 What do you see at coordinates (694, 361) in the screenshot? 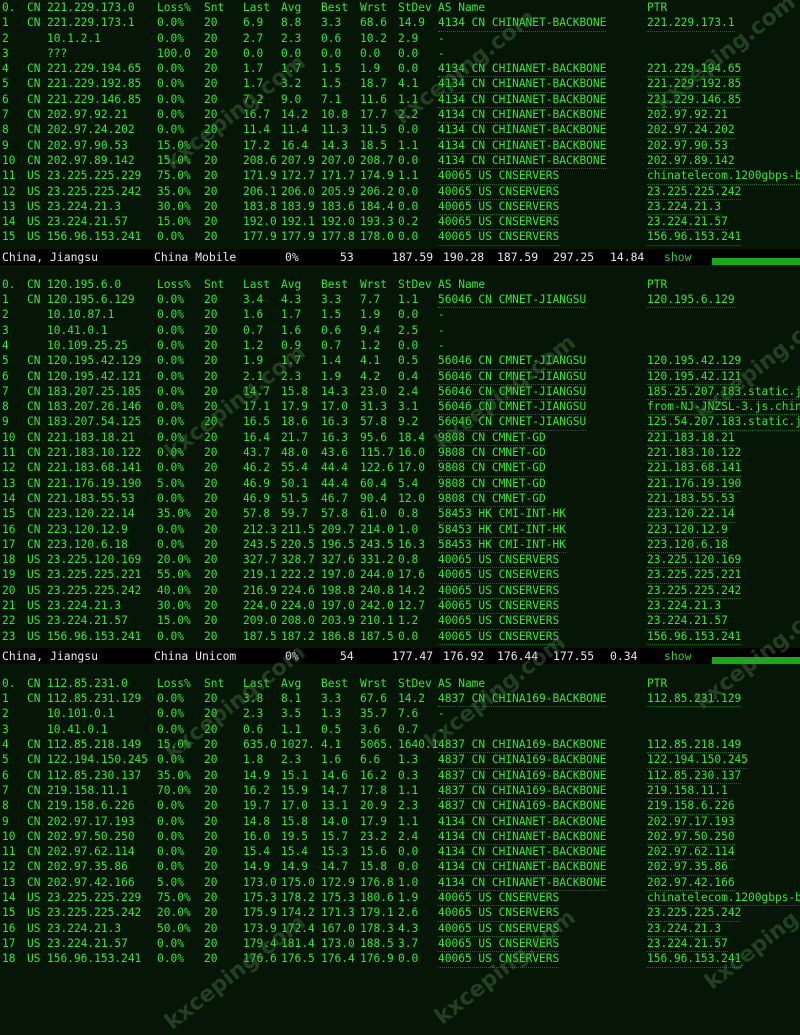
I see `cell-ptr: 120.195.42.129` at bounding box center [694, 361].